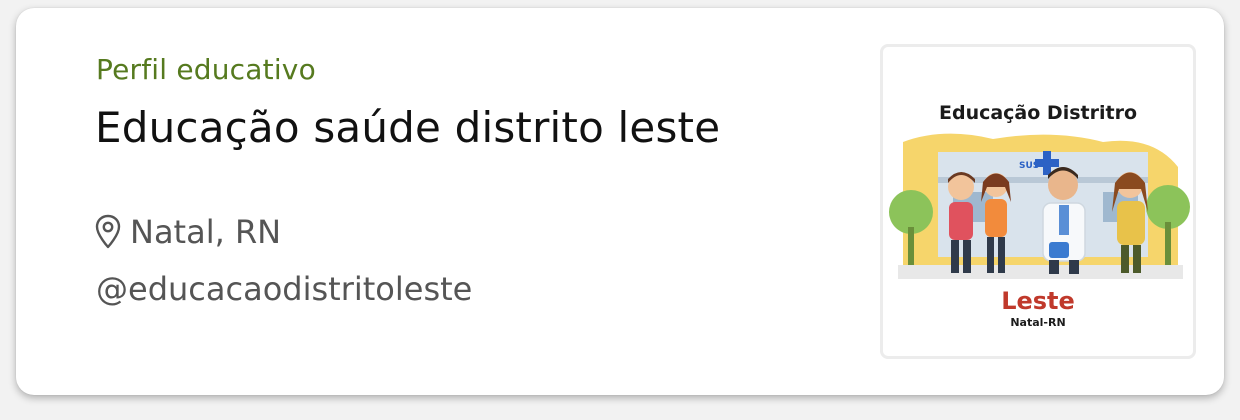  I want to click on image-city: Natal-RN, so click(1037, 322).